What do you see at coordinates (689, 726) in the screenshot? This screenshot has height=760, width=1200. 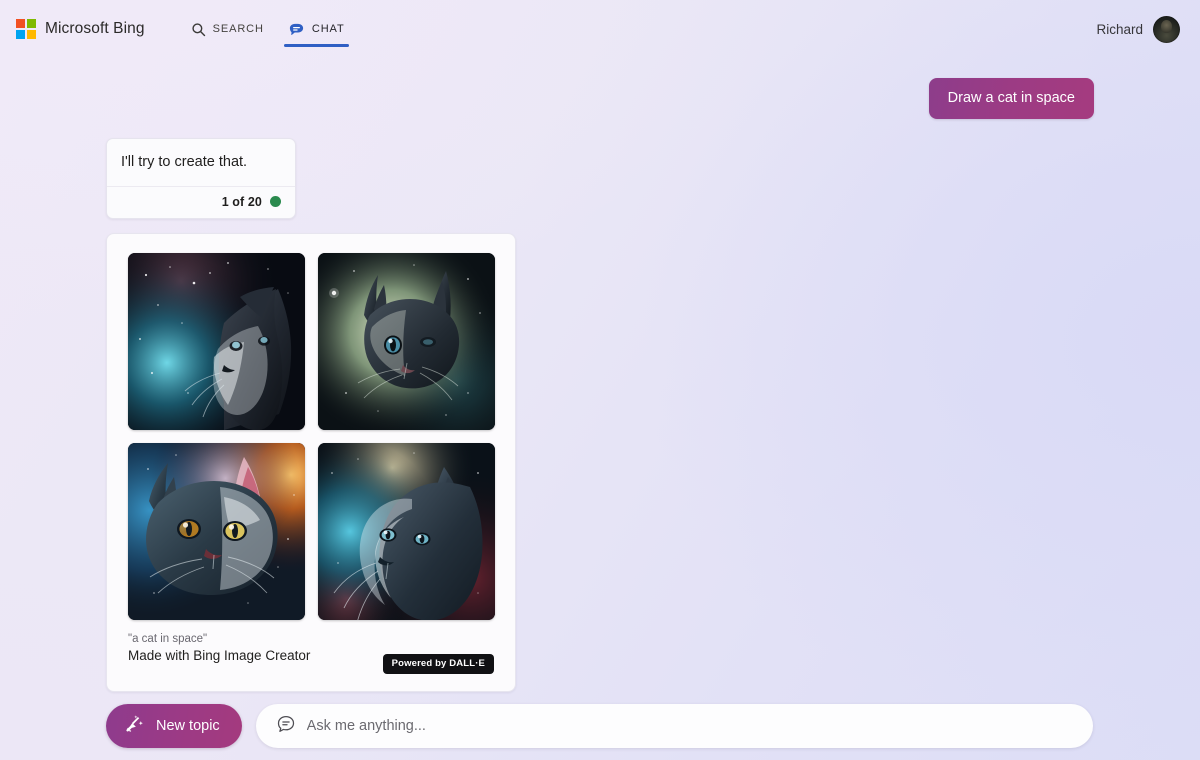 I see `search-input` at bounding box center [689, 726].